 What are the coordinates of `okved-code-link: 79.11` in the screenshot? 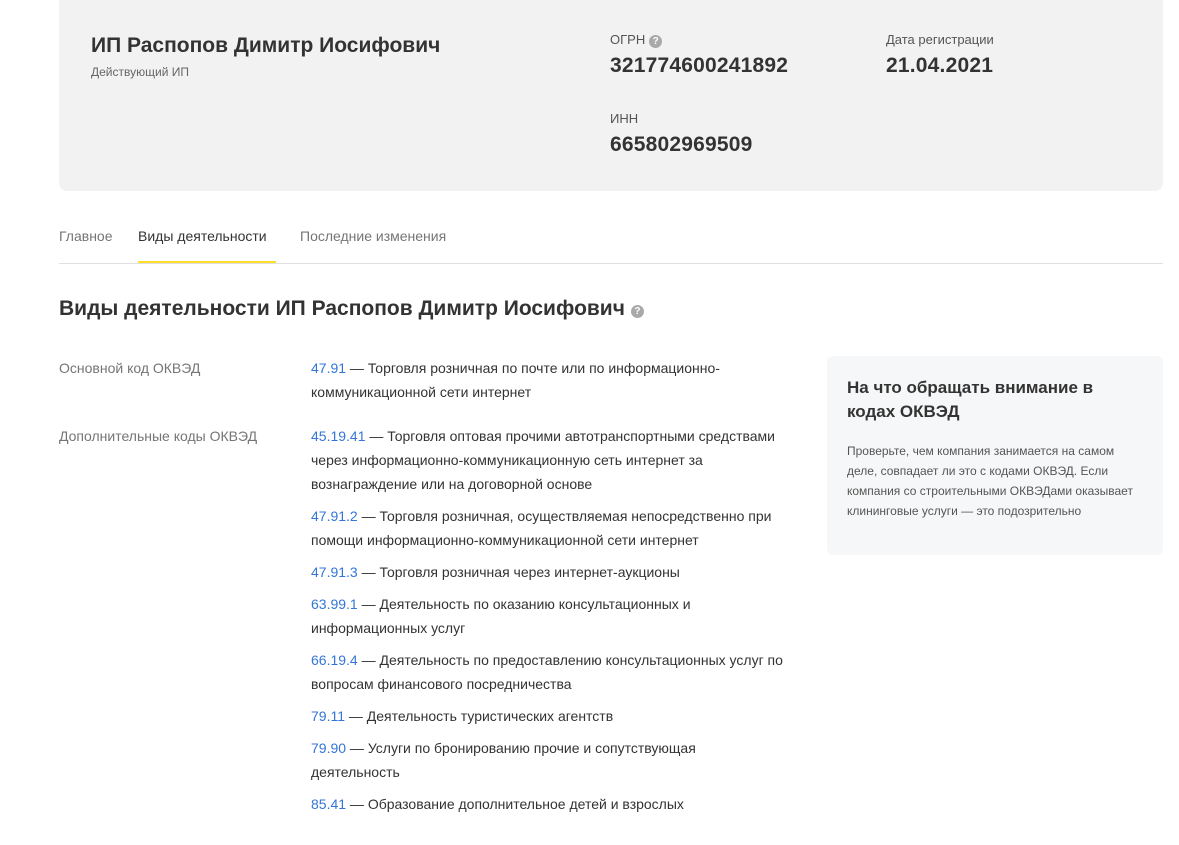 It's located at (328, 716).